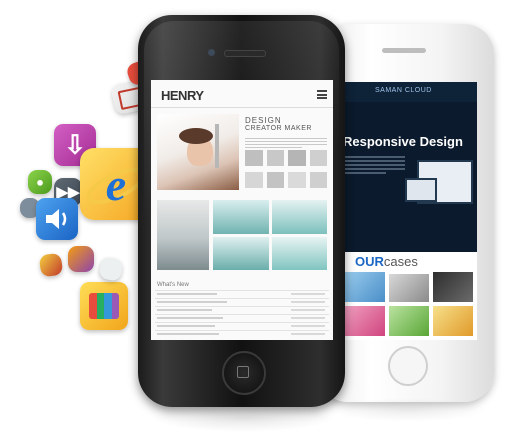  I want to click on menu-icon, so click(322, 94).